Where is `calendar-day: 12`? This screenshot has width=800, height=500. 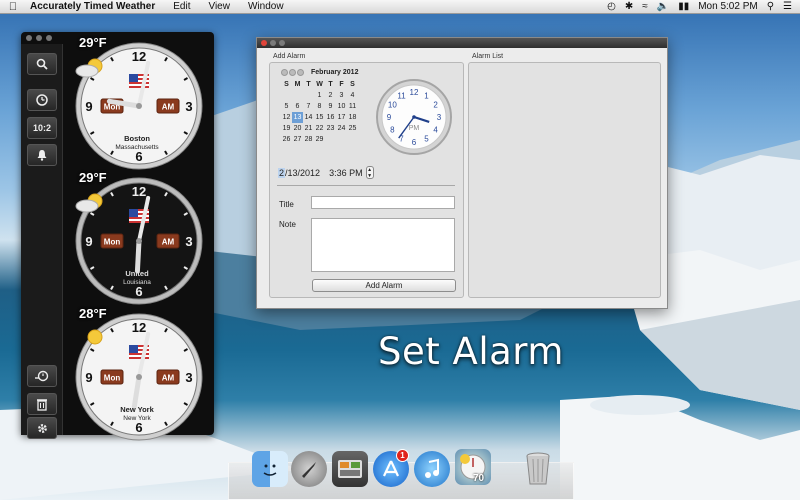 calendar-day: 12 is located at coordinates (286, 117).